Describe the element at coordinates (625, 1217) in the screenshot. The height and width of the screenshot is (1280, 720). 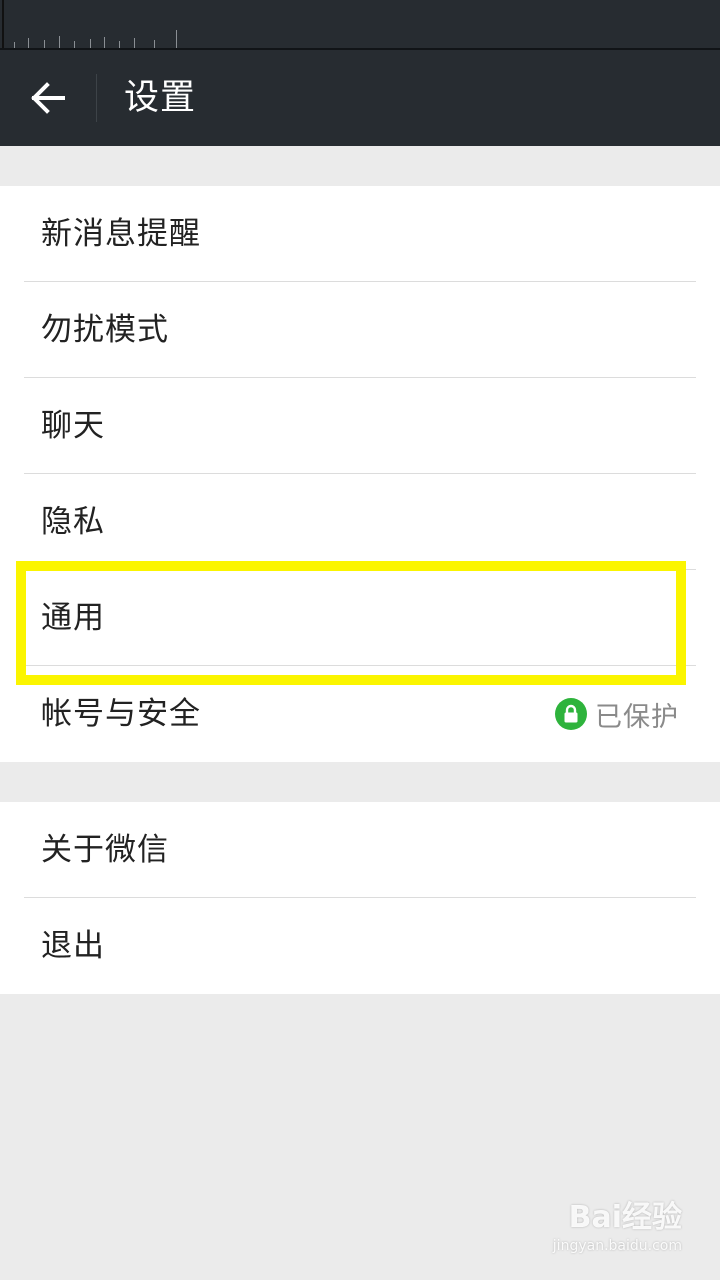
I see `watermark-main-text: Bai经验` at that location.